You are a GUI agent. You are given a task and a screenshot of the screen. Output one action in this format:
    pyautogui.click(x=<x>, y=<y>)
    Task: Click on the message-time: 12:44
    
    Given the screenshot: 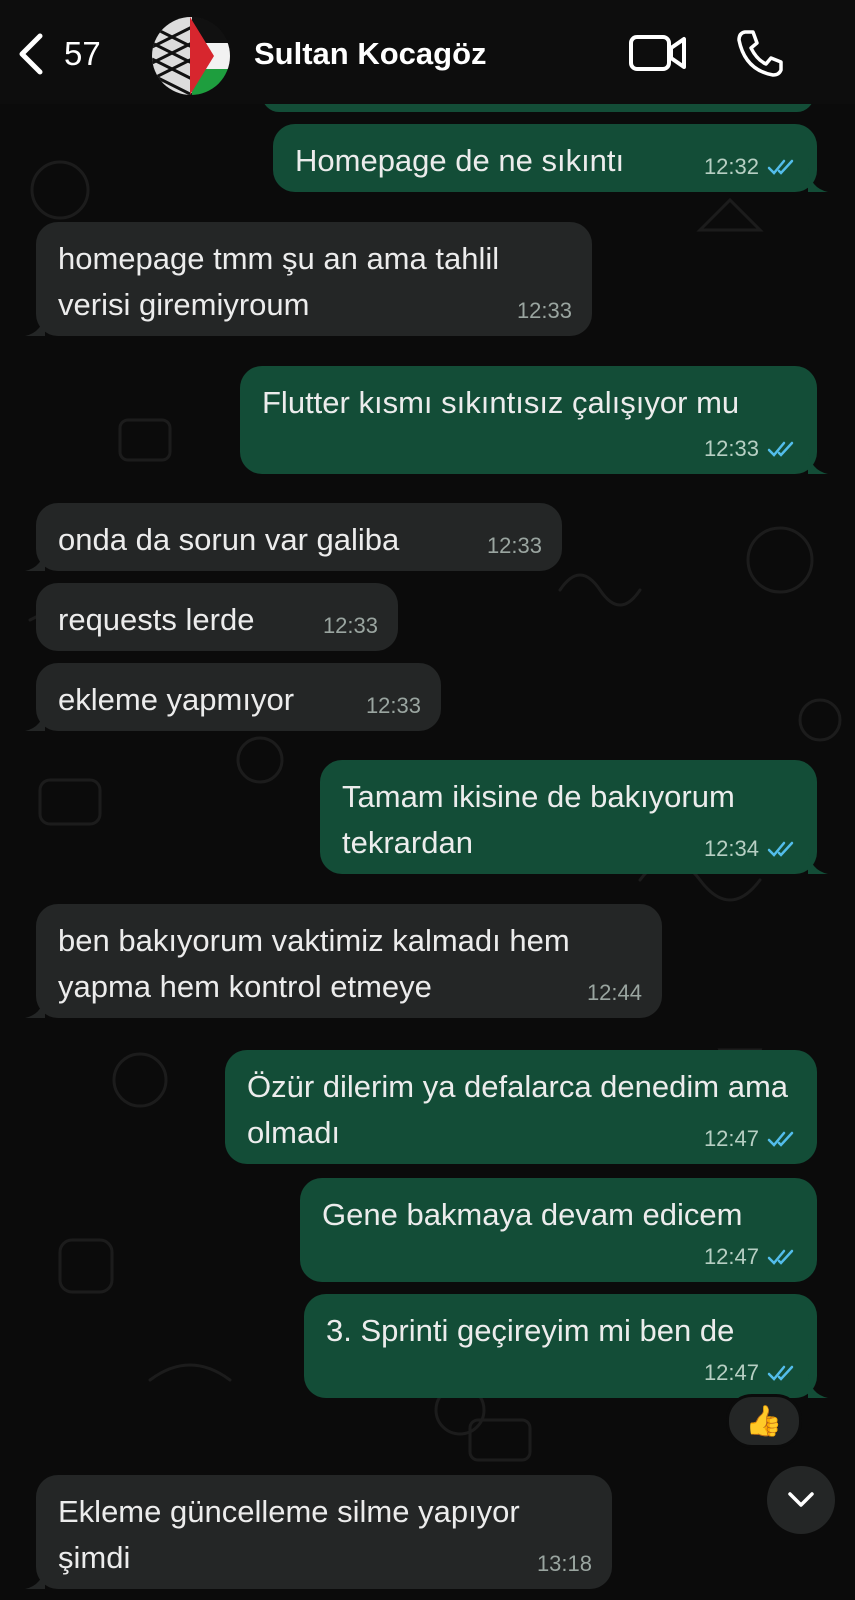 What is the action you would take?
    pyautogui.click(x=614, y=992)
    